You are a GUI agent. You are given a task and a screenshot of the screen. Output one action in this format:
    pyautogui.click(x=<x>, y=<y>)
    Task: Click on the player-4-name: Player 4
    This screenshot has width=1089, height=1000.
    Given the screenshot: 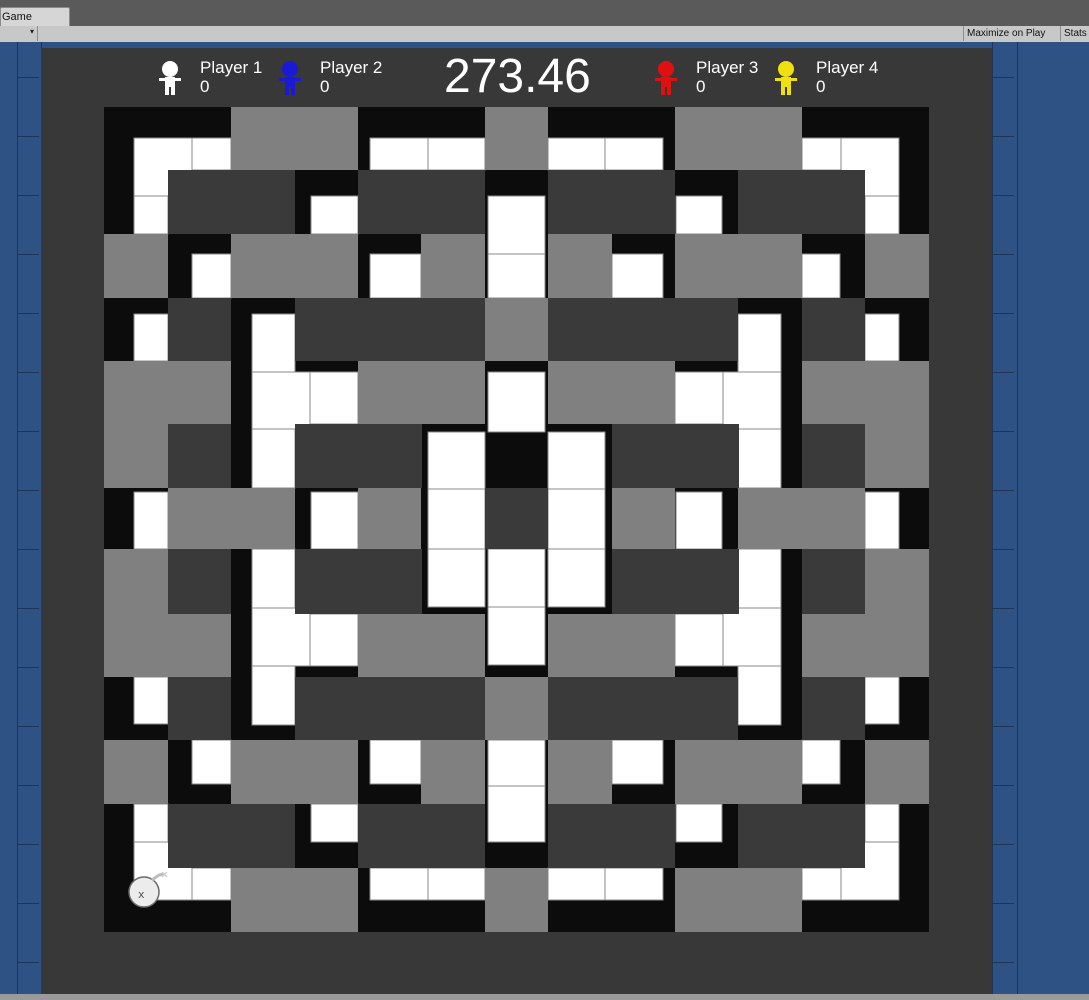 What is the action you would take?
    pyautogui.click(x=847, y=67)
    